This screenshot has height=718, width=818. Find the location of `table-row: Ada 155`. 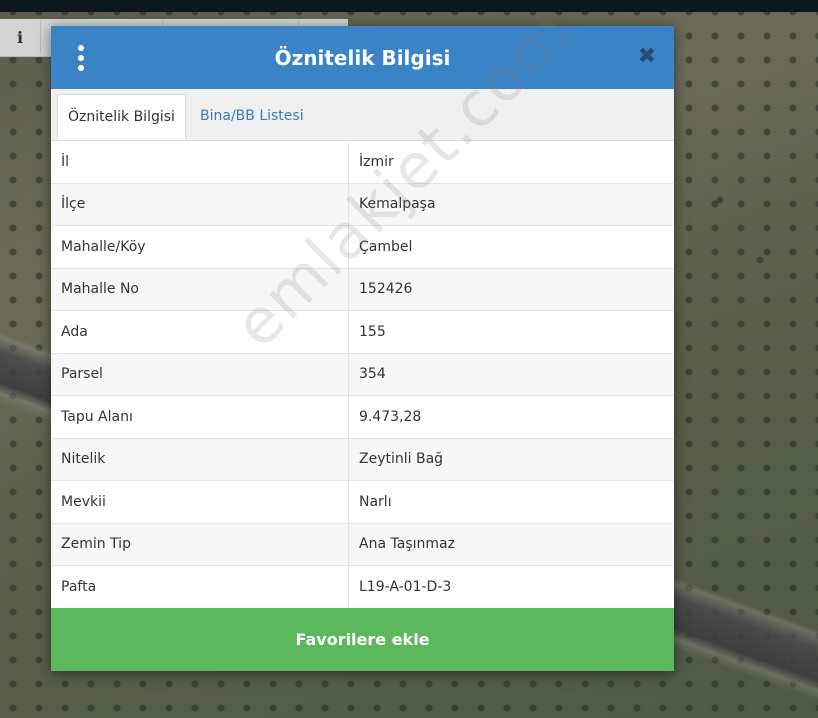

table-row: Ada 155 is located at coordinates (362, 332).